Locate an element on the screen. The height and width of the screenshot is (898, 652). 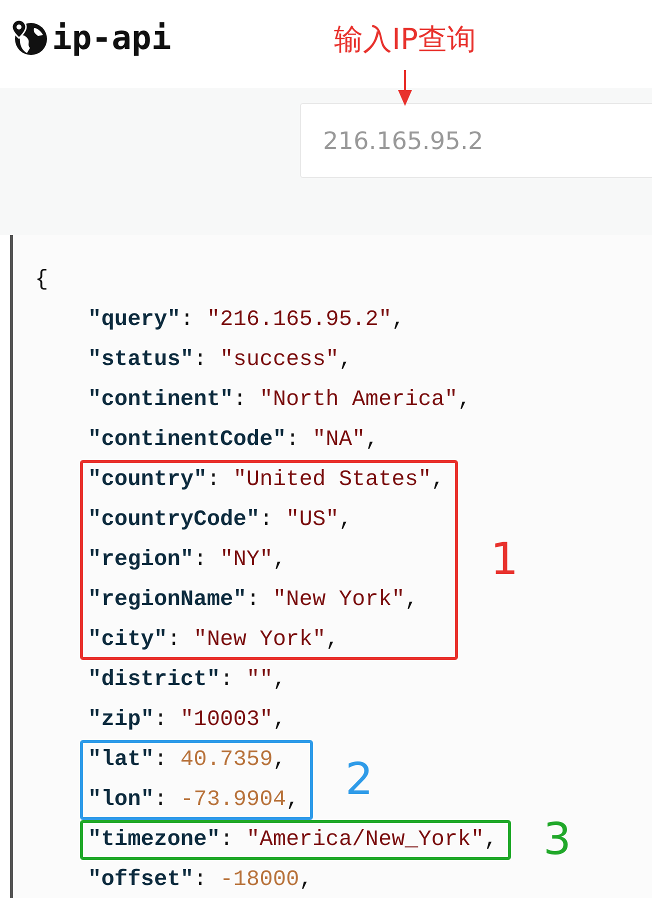
json-line: "status": "success", is located at coordinates (220, 359).